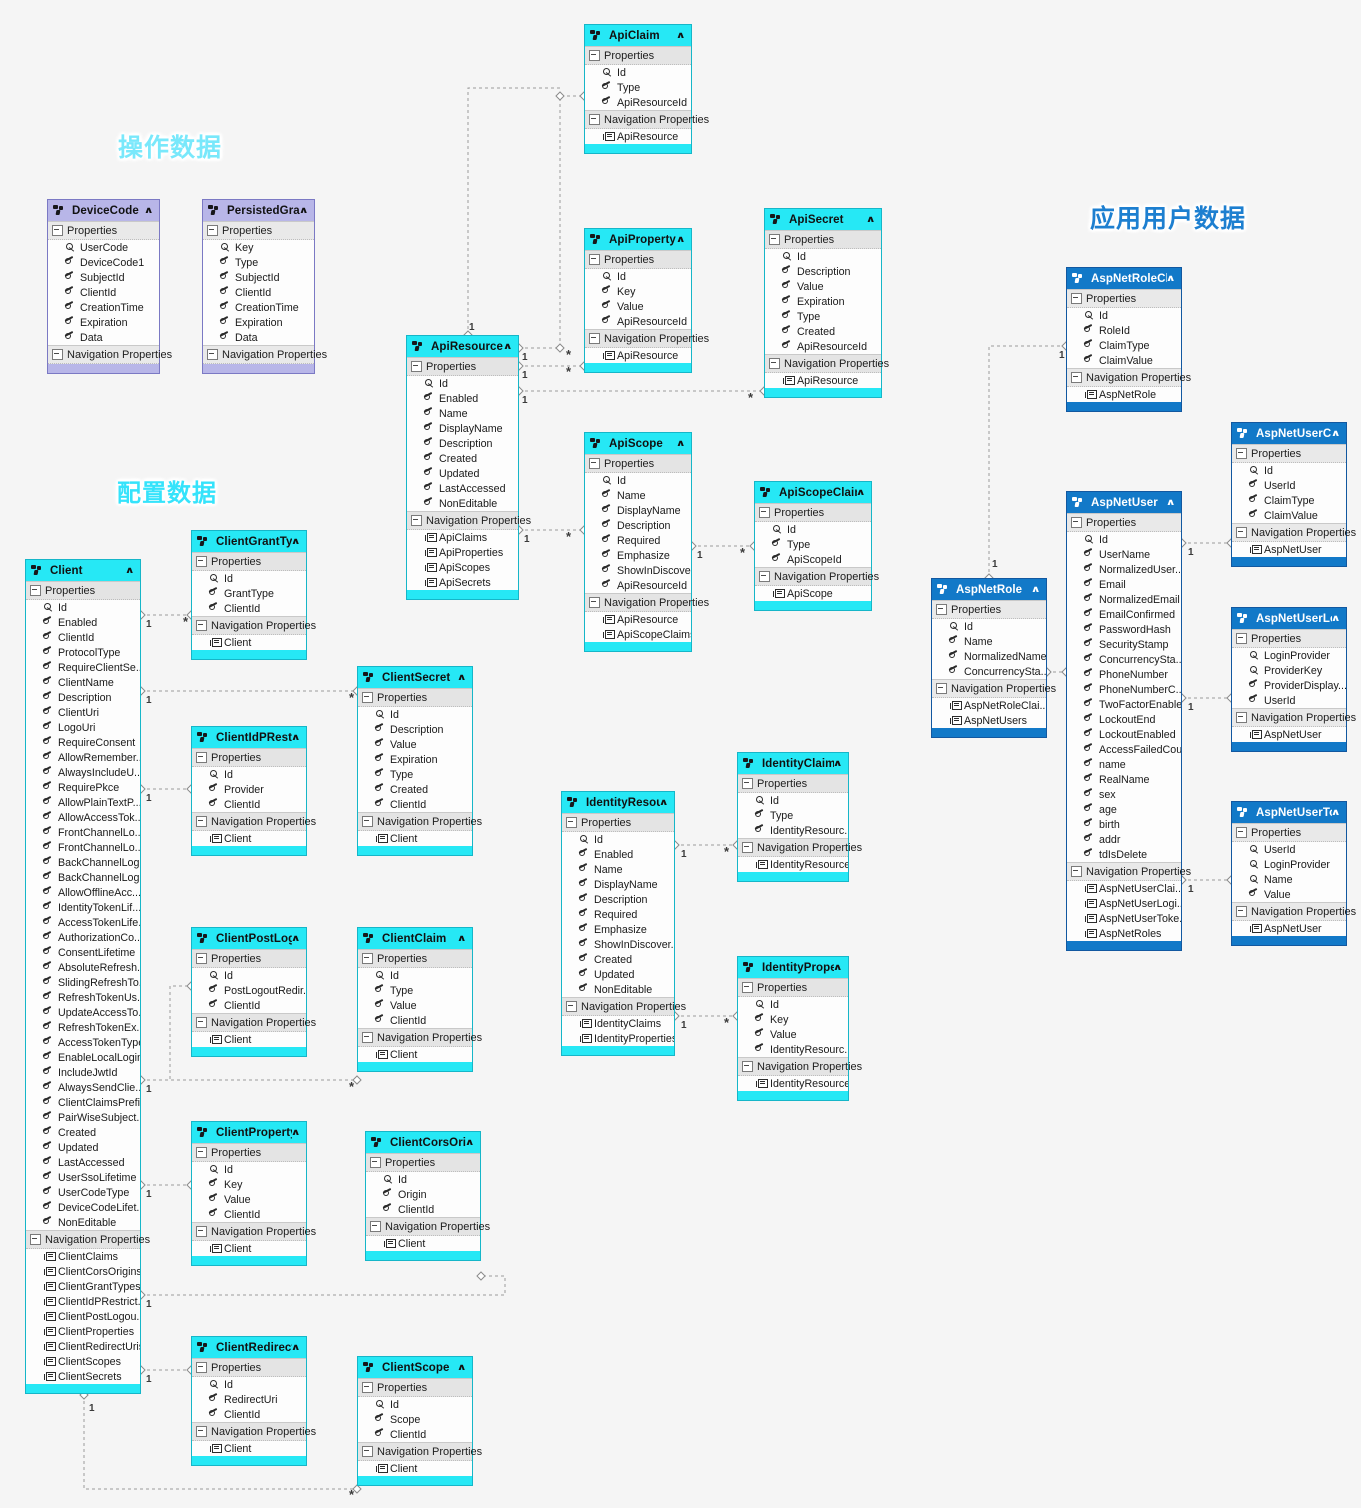 This screenshot has height=1508, width=1361. What do you see at coordinates (1124, 839) in the screenshot?
I see `property-row: addr` at bounding box center [1124, 839].